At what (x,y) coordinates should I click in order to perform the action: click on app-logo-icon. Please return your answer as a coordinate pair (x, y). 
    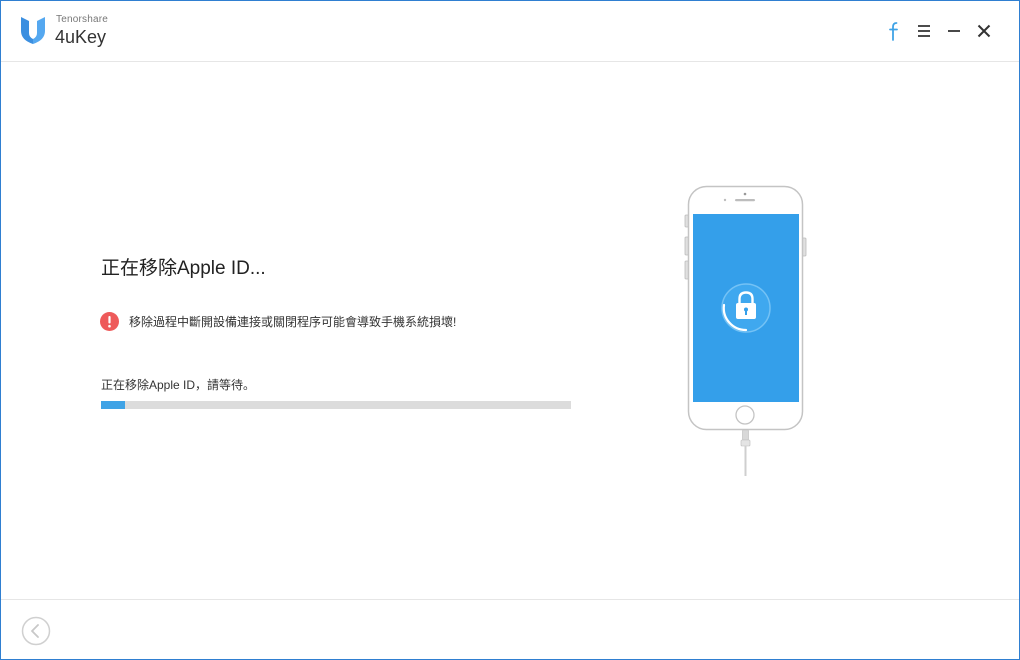
    Looking at the image, I should click on (33, 30).